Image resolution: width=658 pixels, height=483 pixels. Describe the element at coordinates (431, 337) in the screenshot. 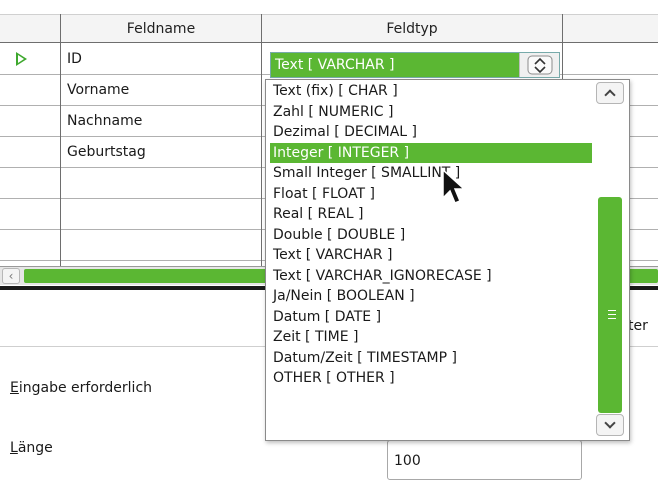

I see `dropdown-option: Zeit [ TIME ]` at that location.